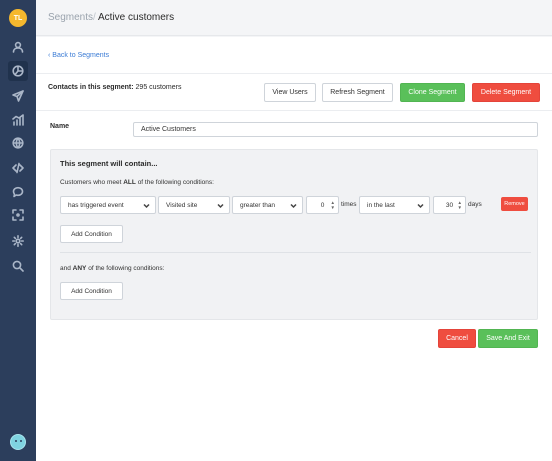 The image size is (552, 461). I want to click on sidebar: TL, so click(18, 230).